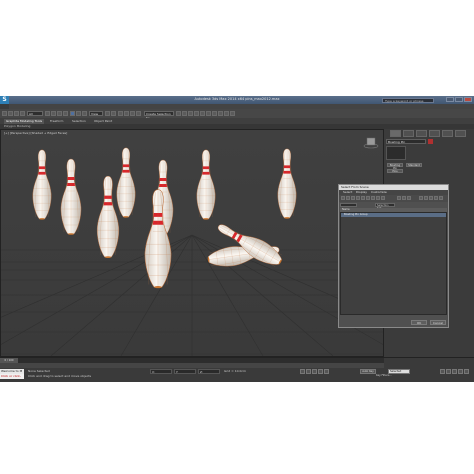 The width and height of the screenshot is (474, 474). Describe the element at coordinates (459, 99) in the screenshot. I see `maximize-button` at that location.